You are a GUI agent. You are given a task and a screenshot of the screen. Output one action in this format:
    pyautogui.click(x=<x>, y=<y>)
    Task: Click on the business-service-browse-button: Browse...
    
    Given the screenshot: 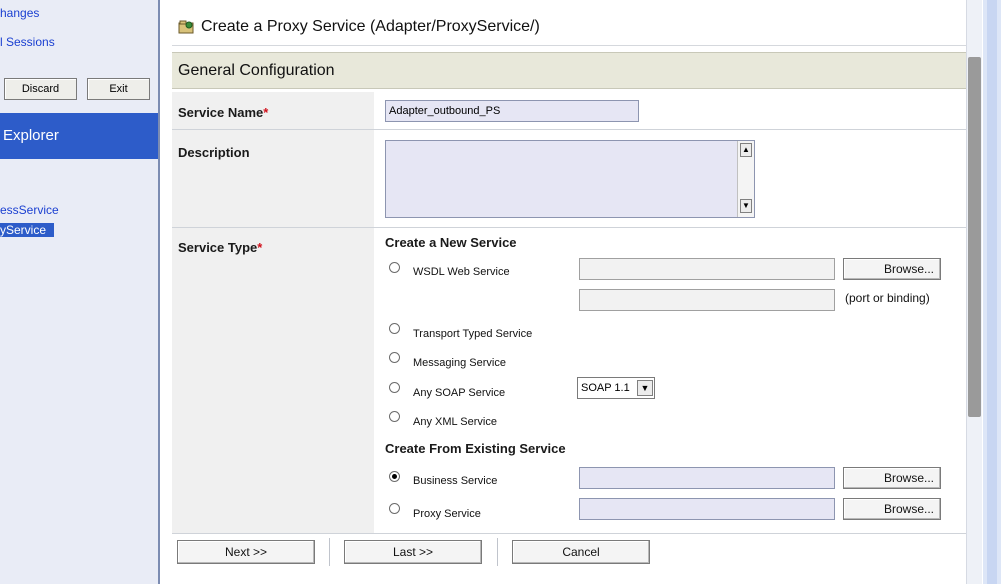 What is the action you would take?
    pyautogui.click(x=892, y=478)
    